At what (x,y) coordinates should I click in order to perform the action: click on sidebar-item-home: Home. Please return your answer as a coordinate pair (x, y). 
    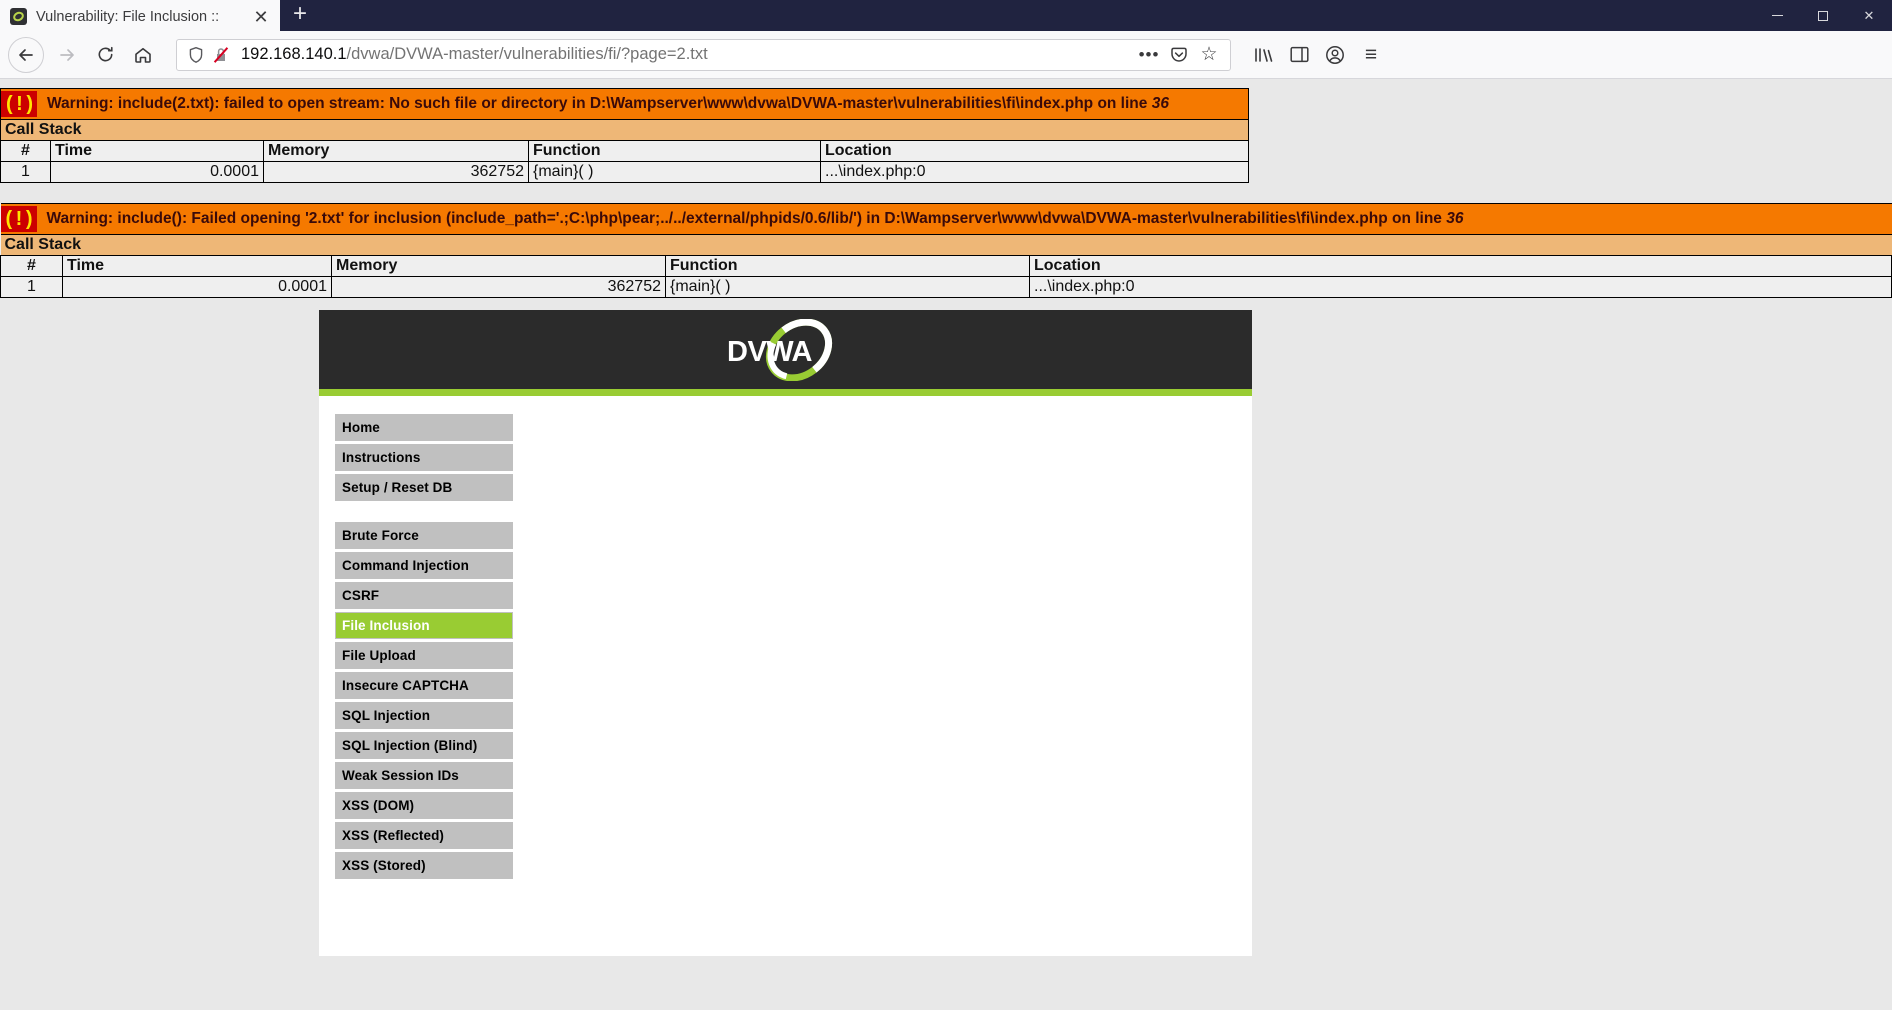
    Looking at the image, I should click on (424, 427).